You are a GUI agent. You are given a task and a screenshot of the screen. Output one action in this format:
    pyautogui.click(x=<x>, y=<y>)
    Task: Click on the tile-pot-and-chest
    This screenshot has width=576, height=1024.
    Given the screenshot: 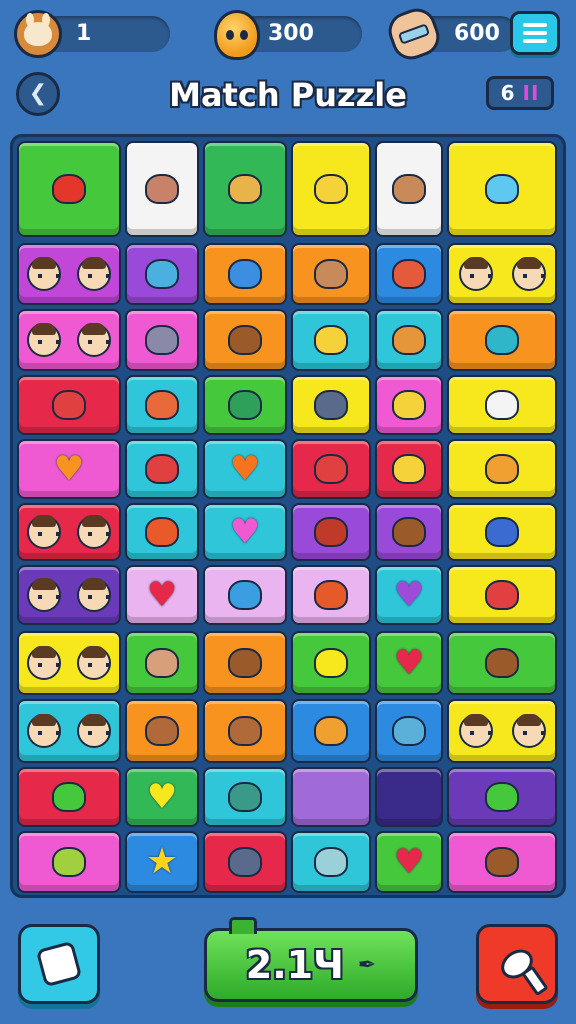 What is the action you would take?
    pyautogui.click(x=502, y=862)
    